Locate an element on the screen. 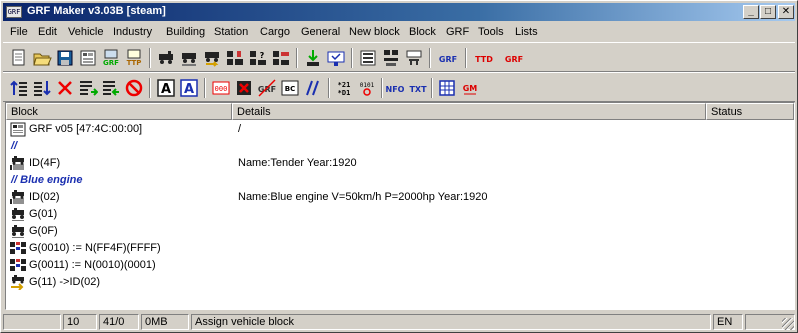 The image size is (798, 333). jump-icon is located at coordinates (313, 58).